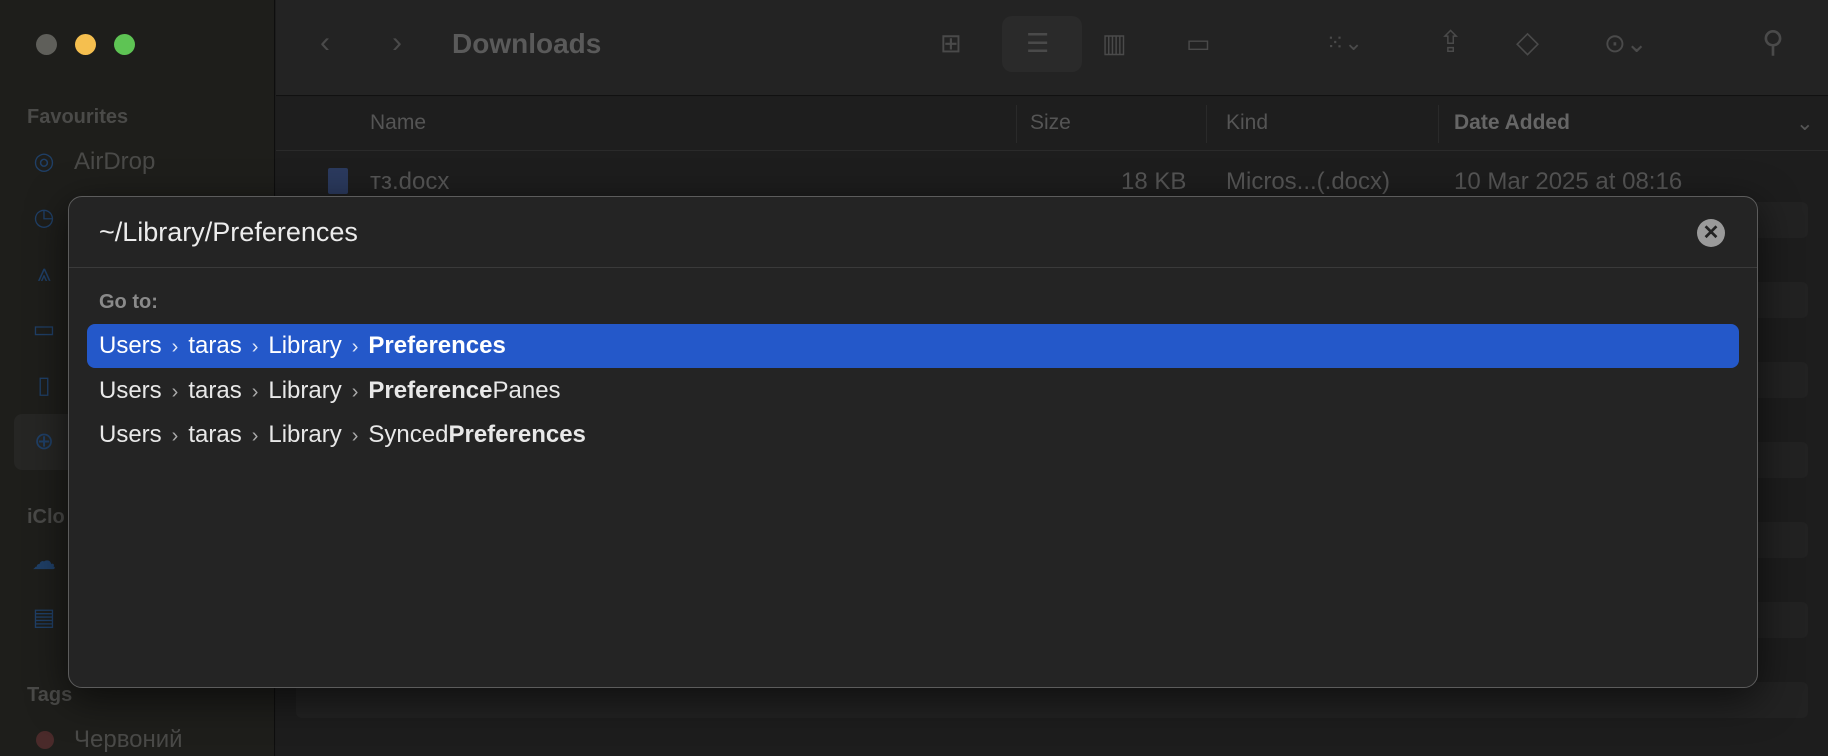  I want to click on more-actions-icon: ⊙⌄, so click(1626, 43).